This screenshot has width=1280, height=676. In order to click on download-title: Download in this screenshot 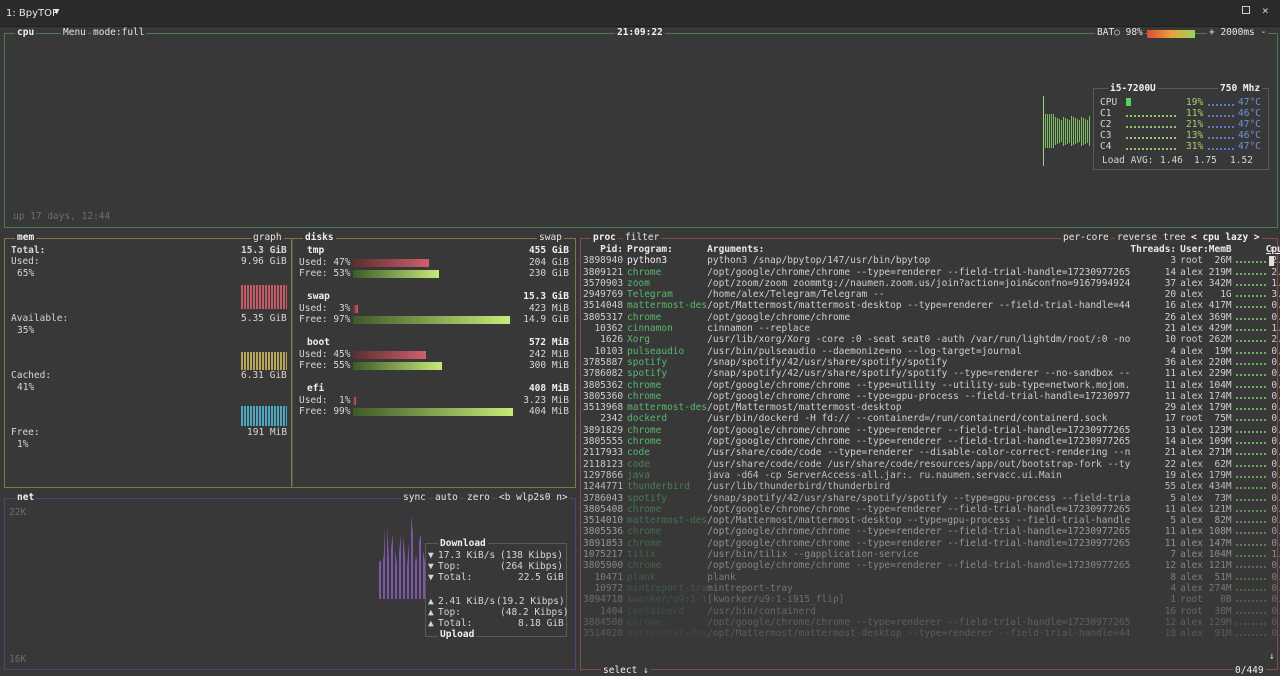, I will do `click(463, 543)`.